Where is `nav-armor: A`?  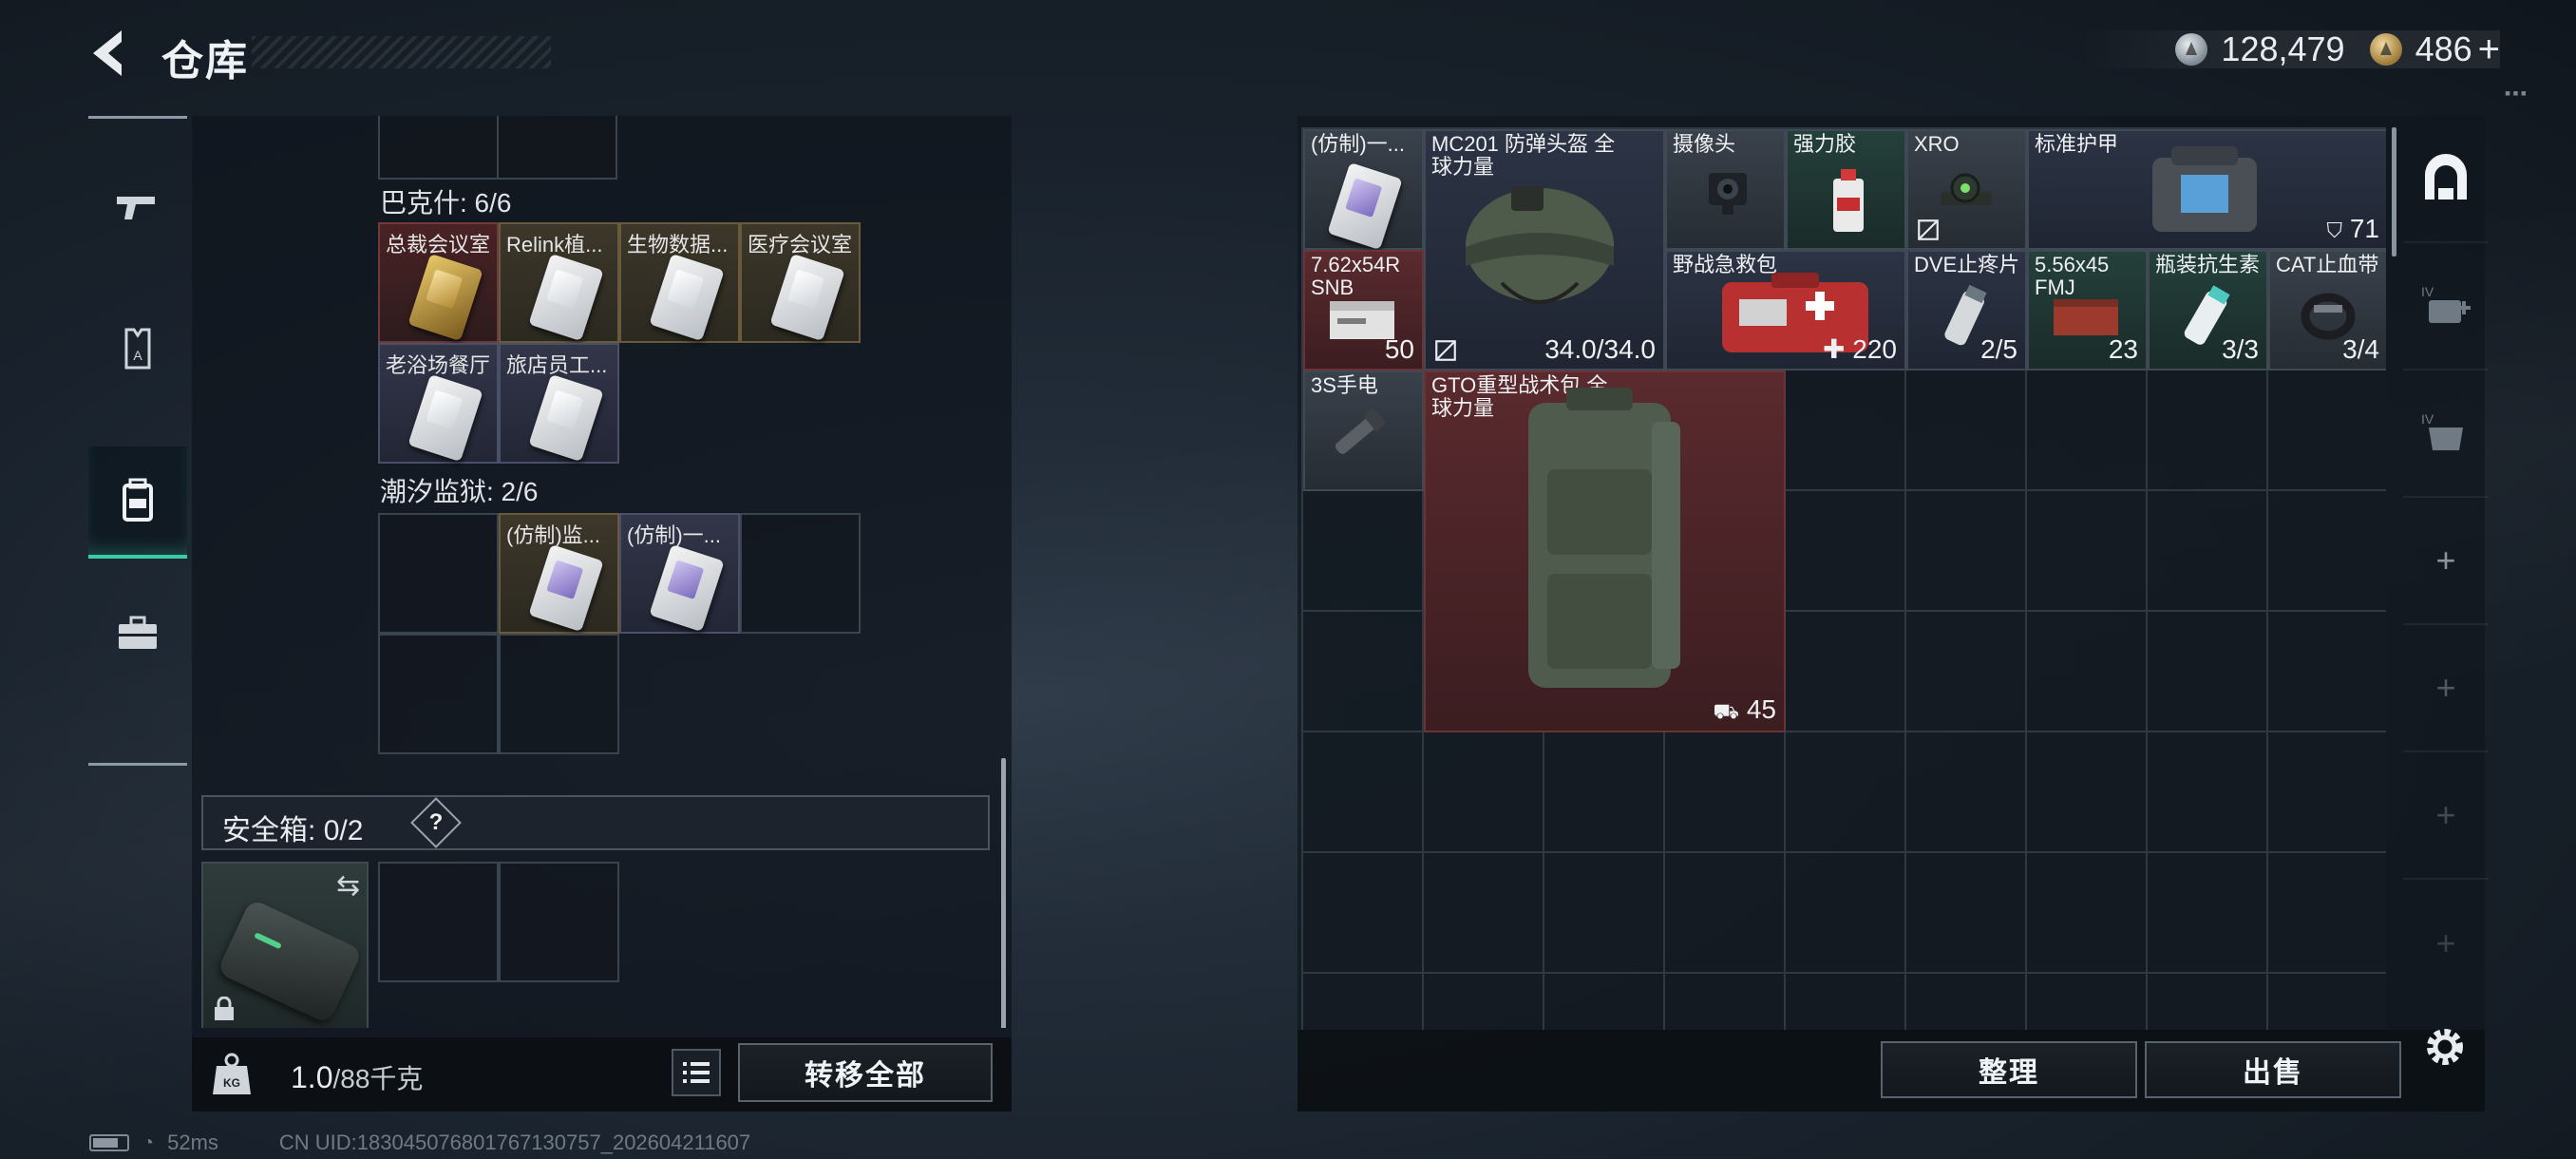
nav-armor: A is located at coordinates (137, 348).